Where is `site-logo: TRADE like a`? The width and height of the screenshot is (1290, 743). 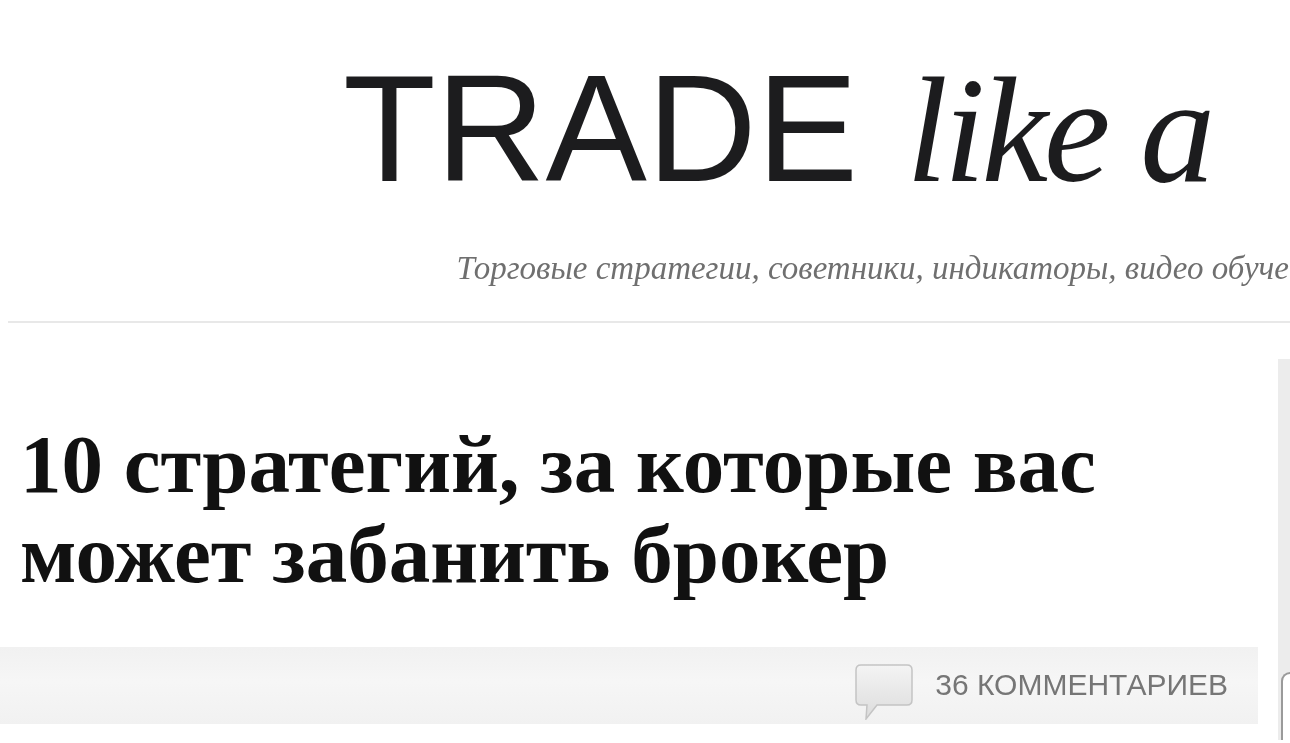
site-logo: TRADE like a is located at coordinates (777, 128).